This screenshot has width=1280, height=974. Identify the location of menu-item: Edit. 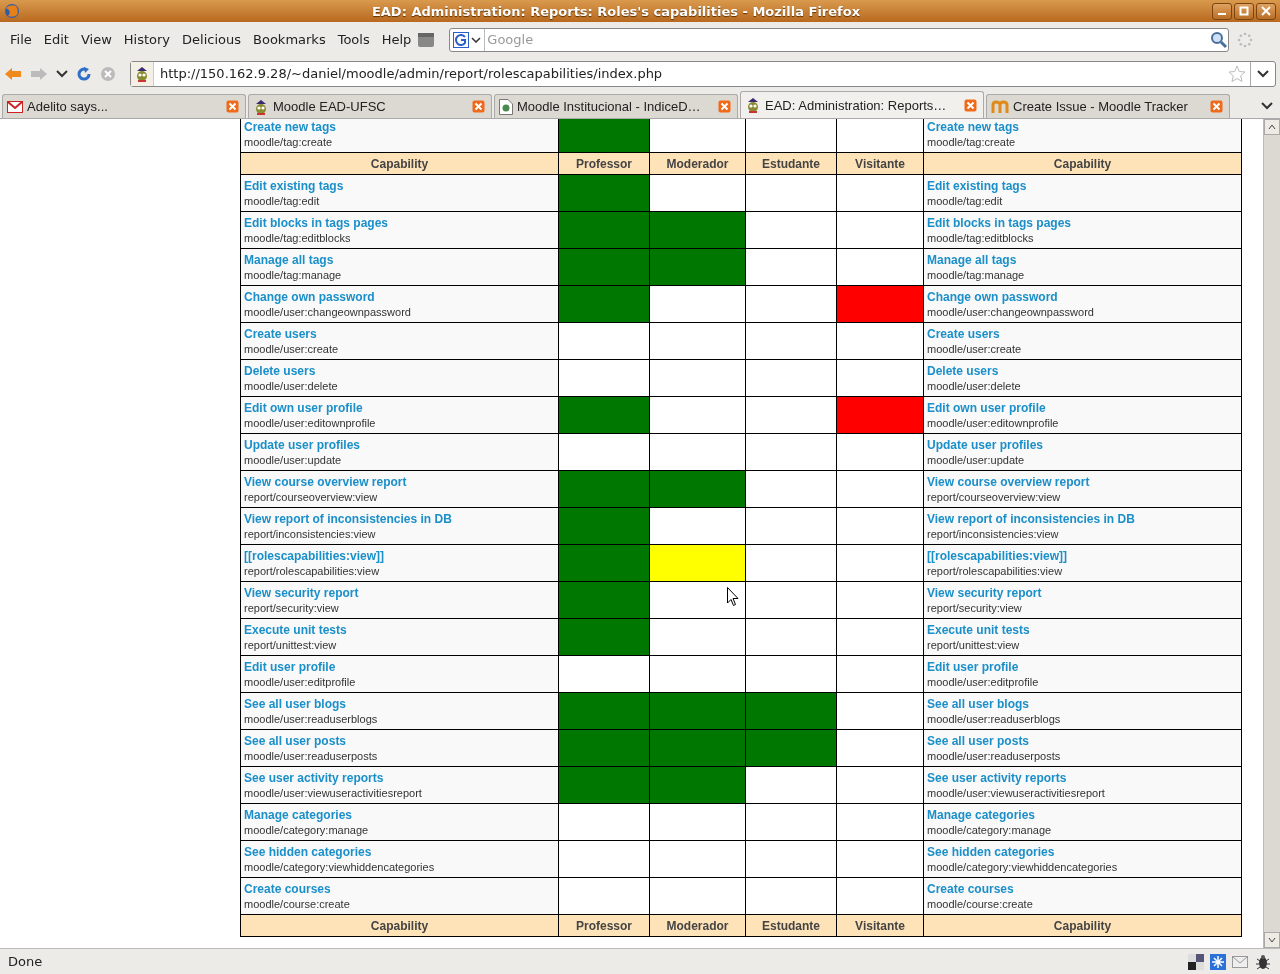
(56, 39).